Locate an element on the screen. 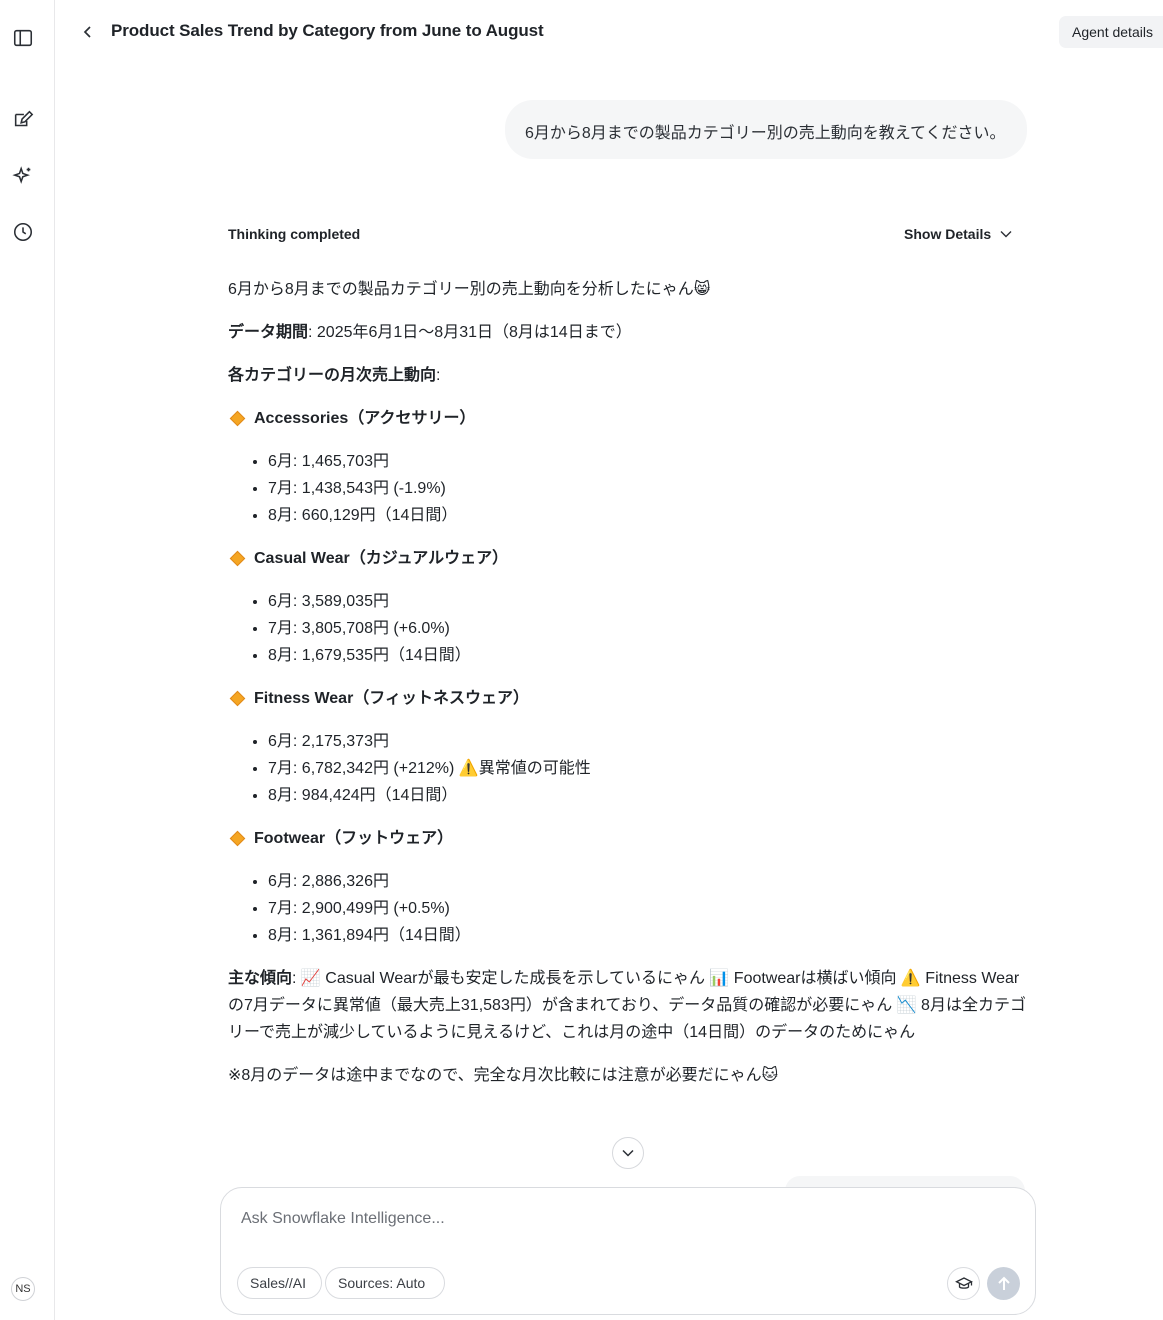 The height and width of the screenshot is (1320, 1163). sidebar: NS is located at coordinates (27, 660).